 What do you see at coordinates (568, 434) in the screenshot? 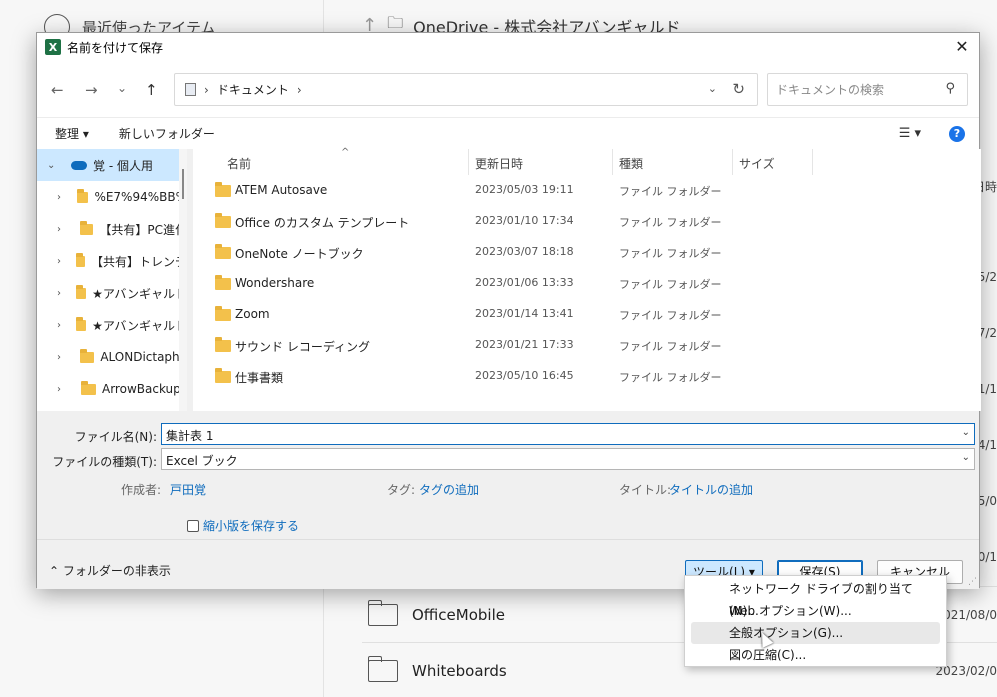
I see `filename-field: 集計表 1 ⌄` at bounding box center [568, 434].